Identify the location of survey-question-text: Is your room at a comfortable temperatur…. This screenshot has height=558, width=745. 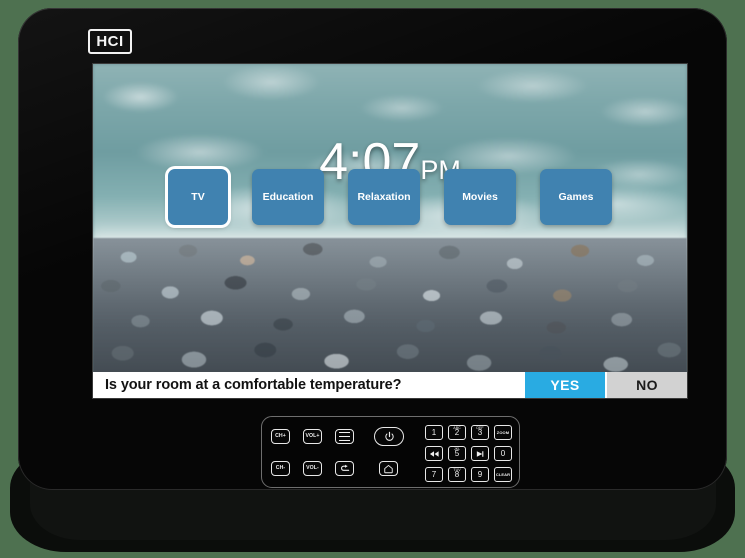
(253, 385).